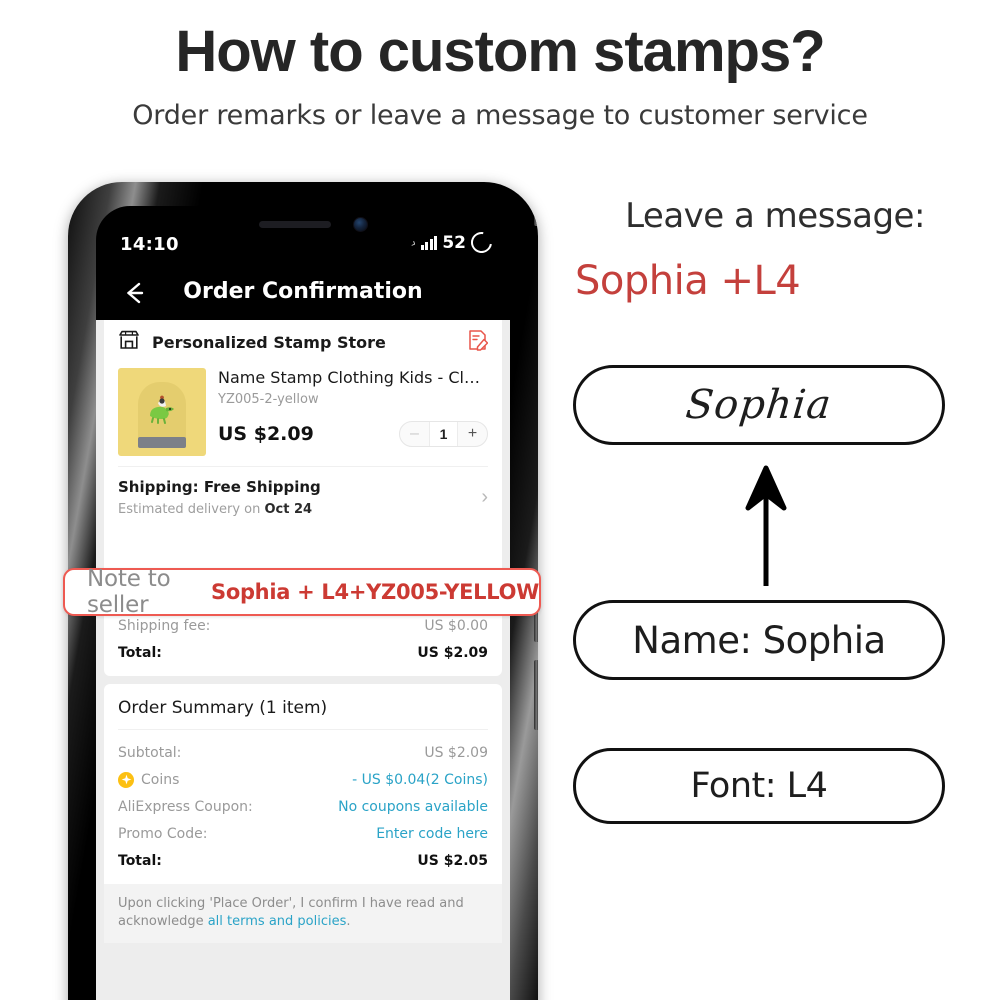  I want to click on totals-value: US $2.09, so click(452, 652).